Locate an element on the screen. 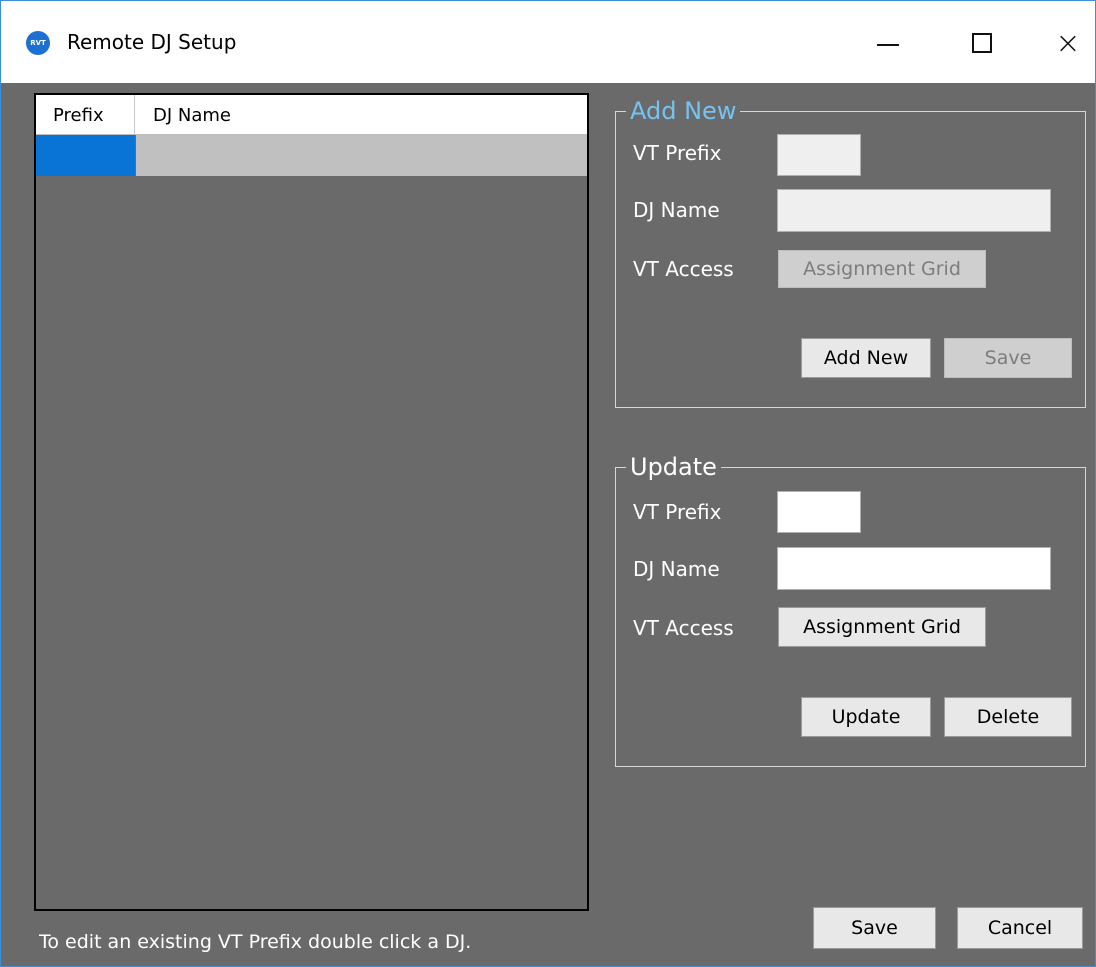 The height and width of the screenshot is (967, 1096). add-new-dj-name-input is located at coordinates (914, 210).